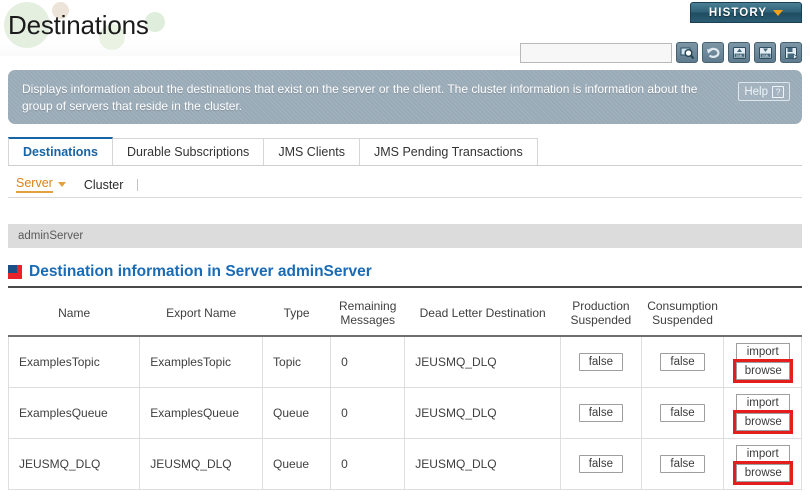 This screenshot has height=502, width=810. I want to click on cell-export-name: ExamplesTopic, so click(201, 362).